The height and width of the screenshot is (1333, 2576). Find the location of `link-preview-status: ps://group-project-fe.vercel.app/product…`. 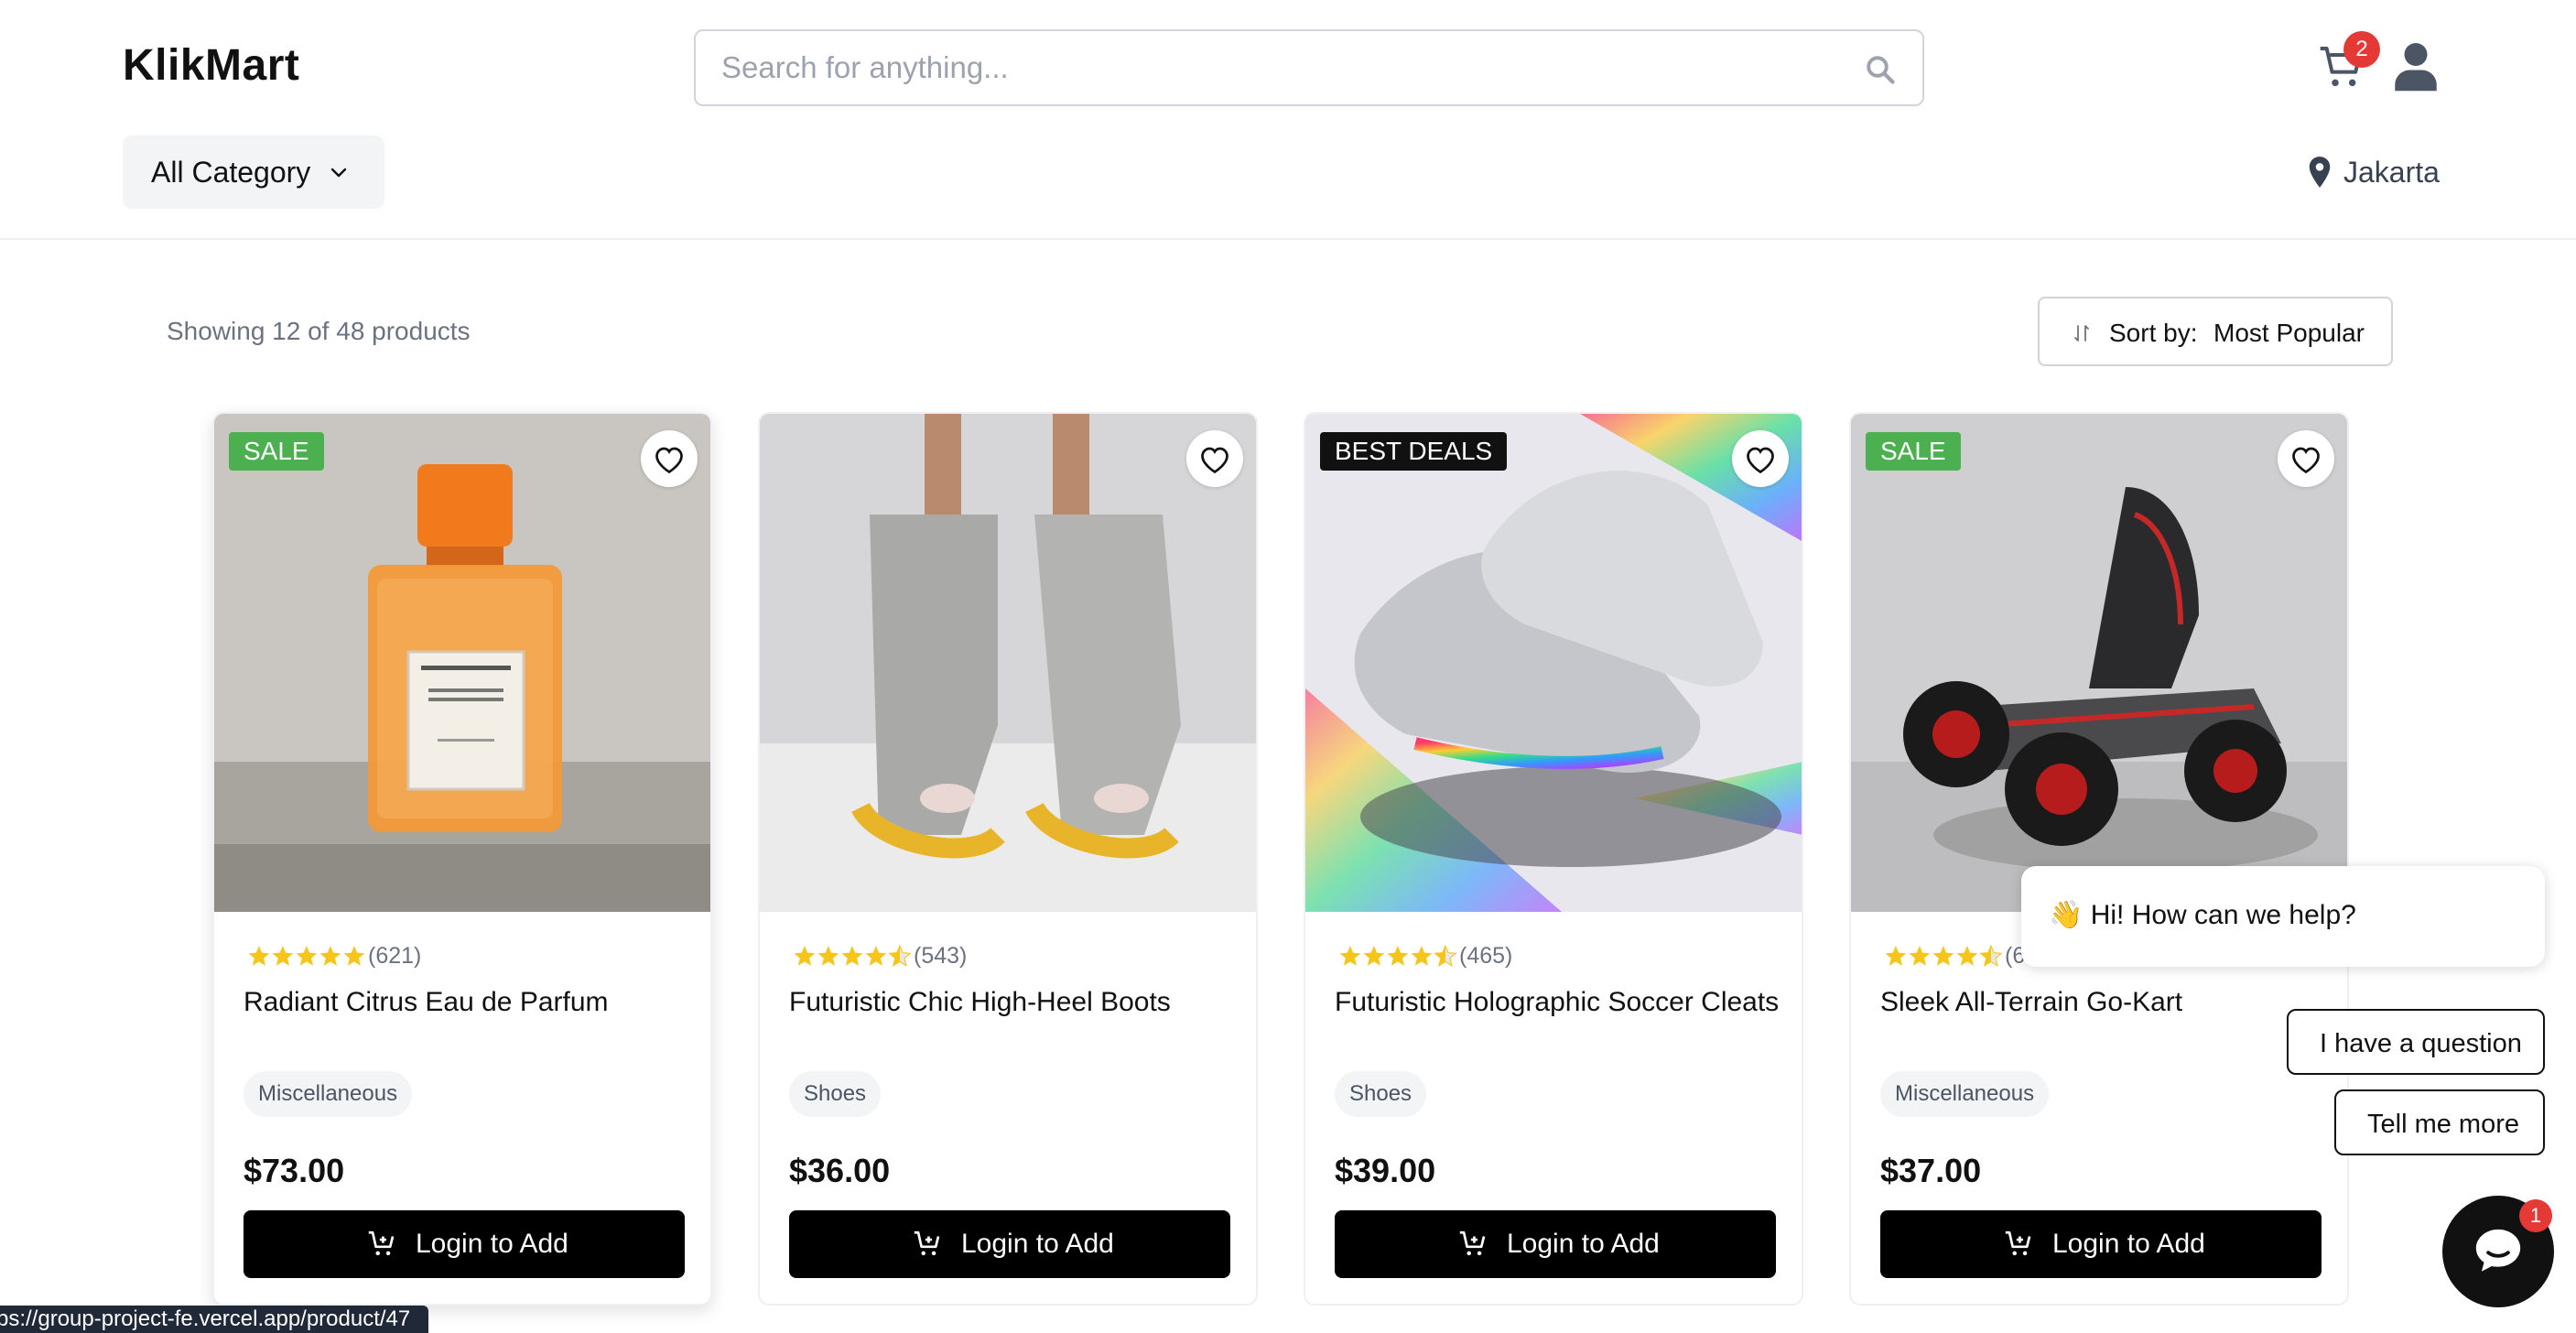

link-preview-status: ps://group-project-fe.vercel.app/product… is located at coordinates (215, 1319).